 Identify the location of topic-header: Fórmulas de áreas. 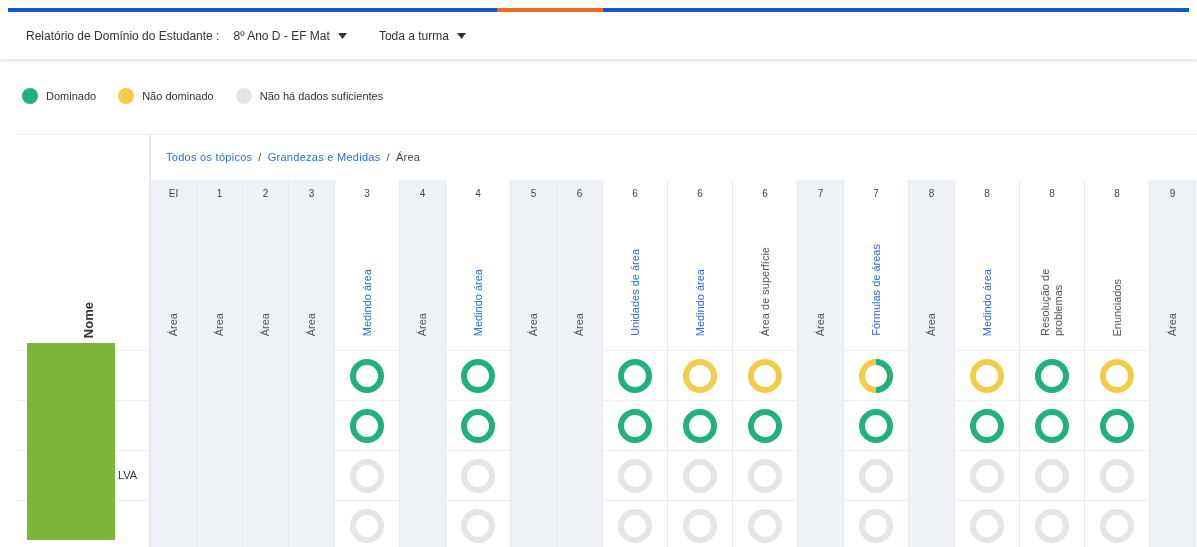
(876, 290).